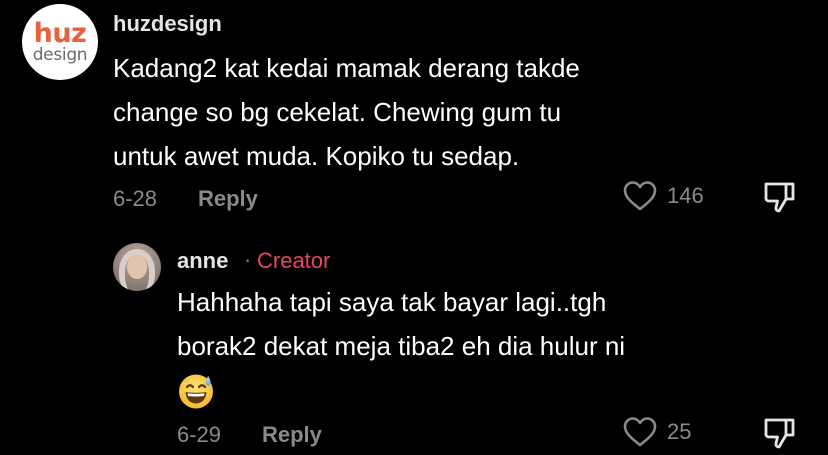 The height and width of the screenshot is (455, 828). What do you see at coordinates (199, 434) in the screenshot?
I see `comment-date: 6-29` at bounding box center [199, 434].